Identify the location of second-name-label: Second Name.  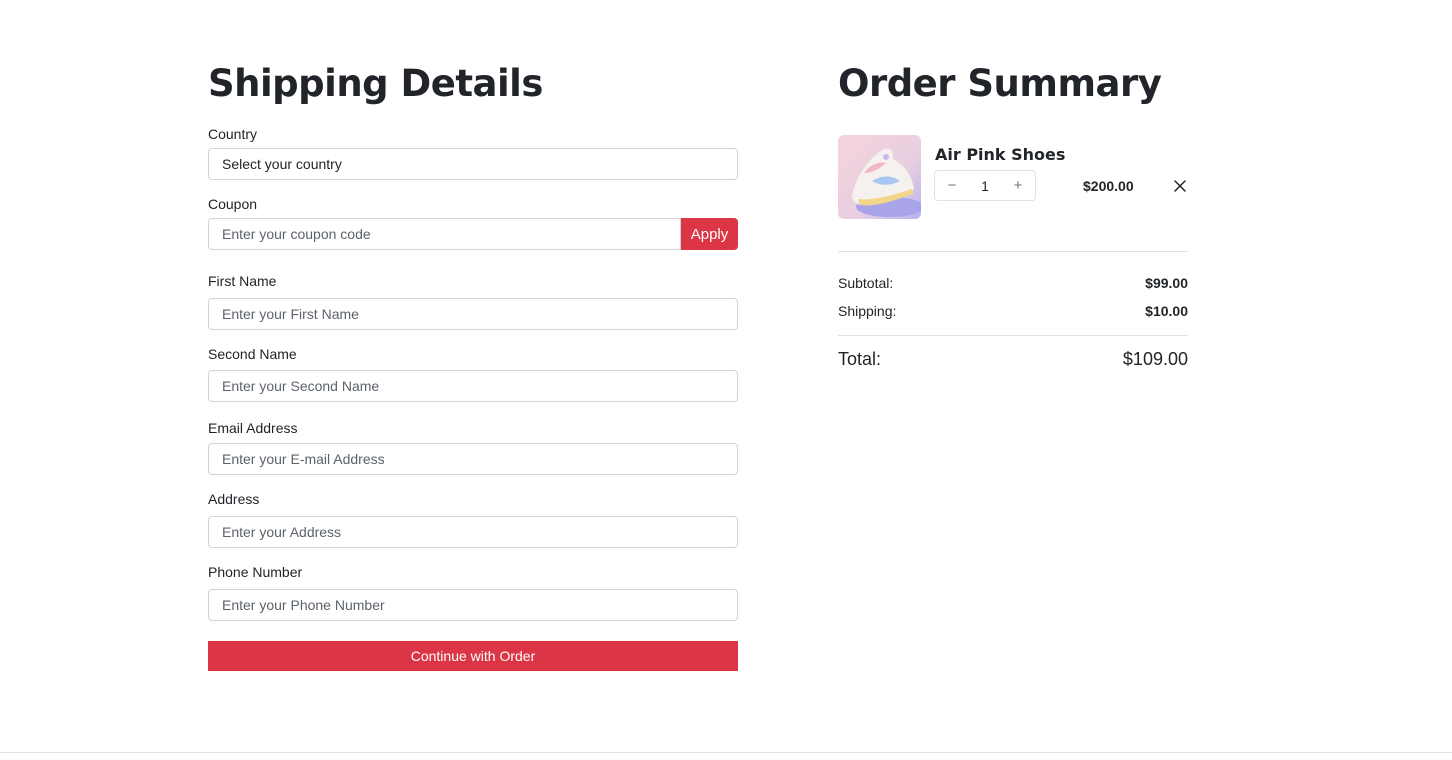
(252, 354).